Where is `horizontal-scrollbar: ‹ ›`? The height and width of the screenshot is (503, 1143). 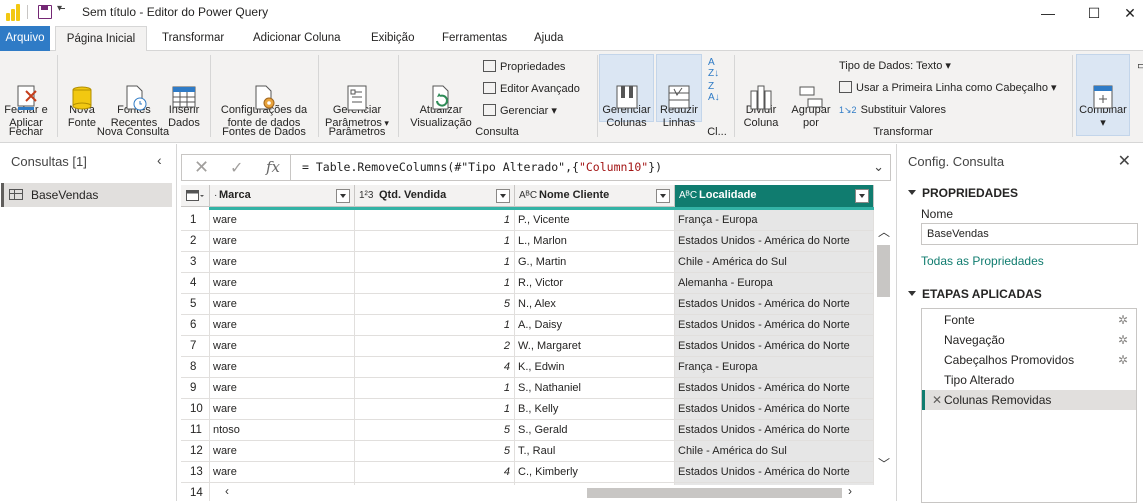 horizontal-scrollbar: ‹ › is located at coordinates (542, 492).